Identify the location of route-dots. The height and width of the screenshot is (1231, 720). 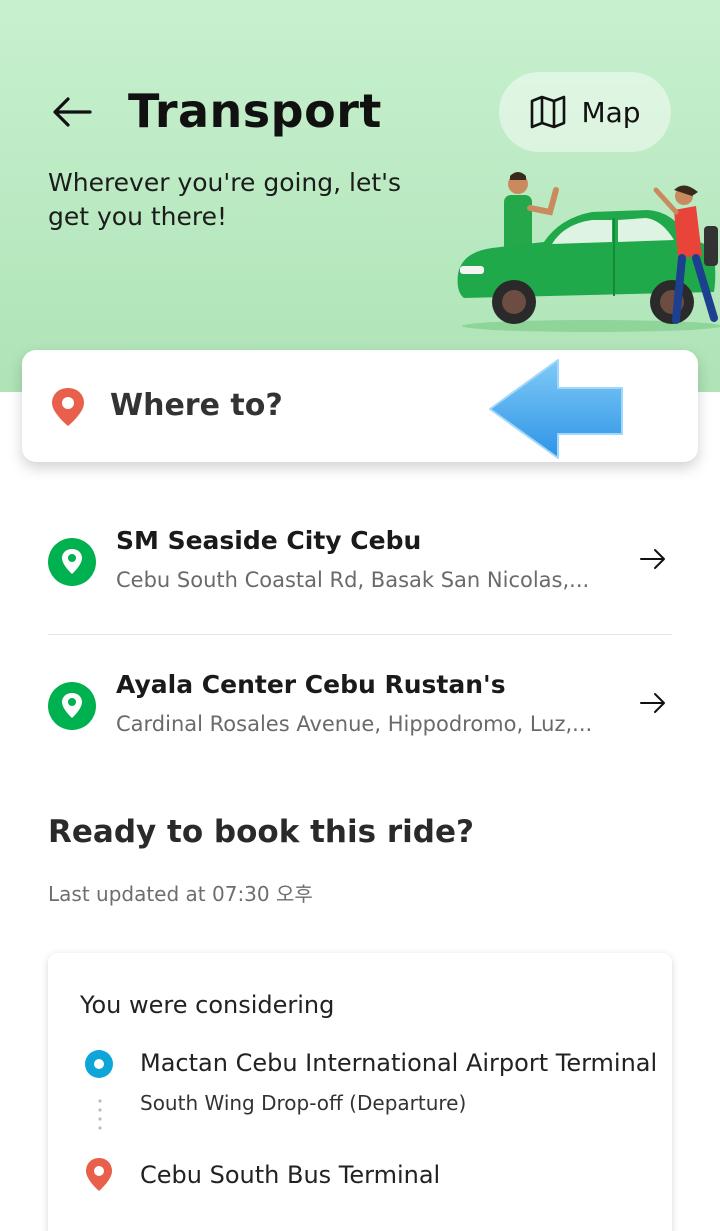
(100, 1114).